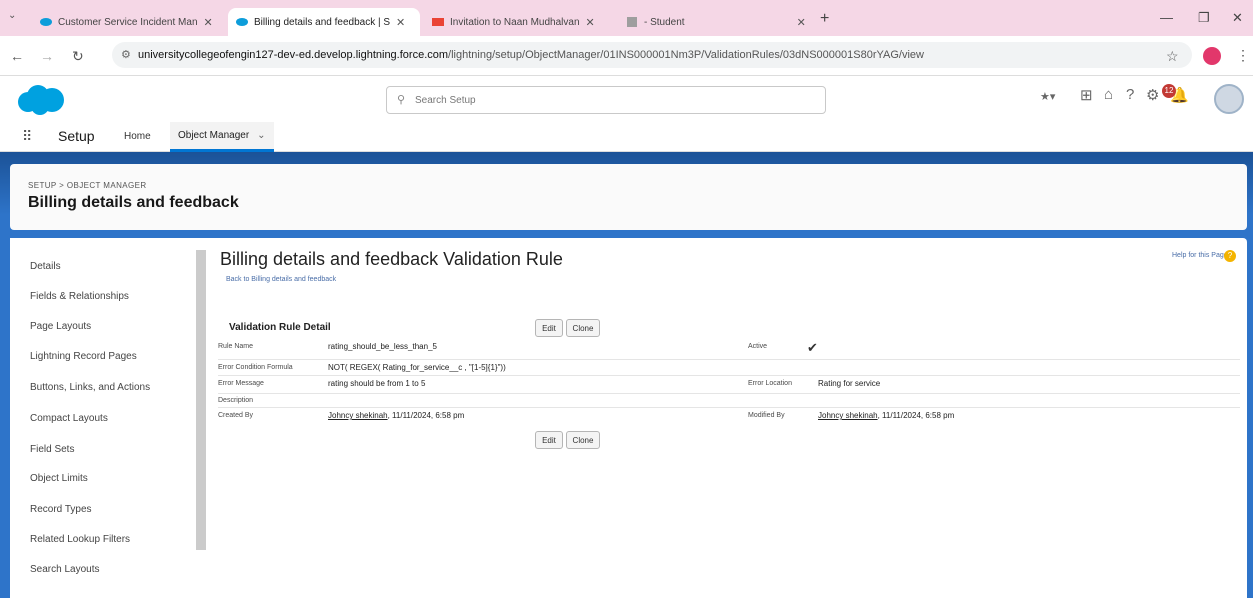 The height and width of the screenshot is (598, 1253). Describe the element at coordinates (280, 327) in the screenshot. I see `section-title: Validation Rule Detail` at that location.